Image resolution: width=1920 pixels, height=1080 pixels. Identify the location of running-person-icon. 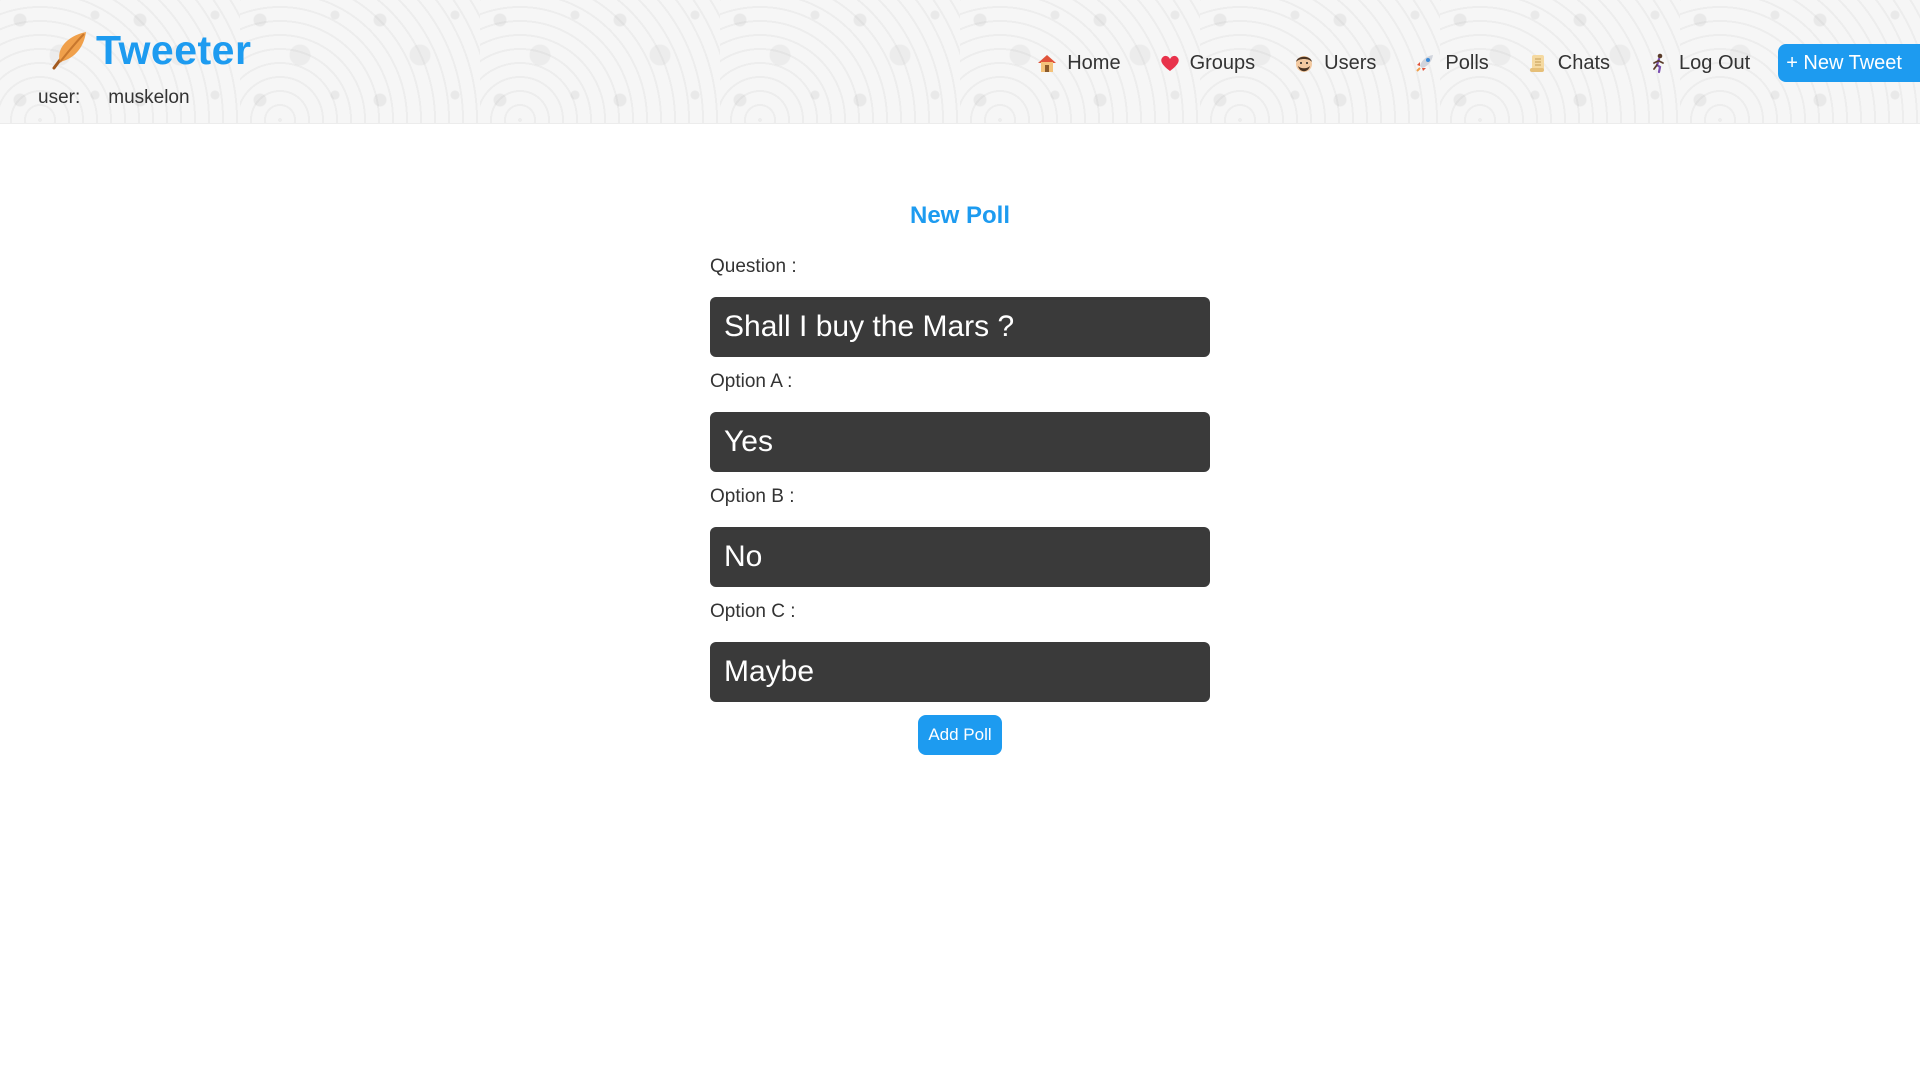
(1658, 63).